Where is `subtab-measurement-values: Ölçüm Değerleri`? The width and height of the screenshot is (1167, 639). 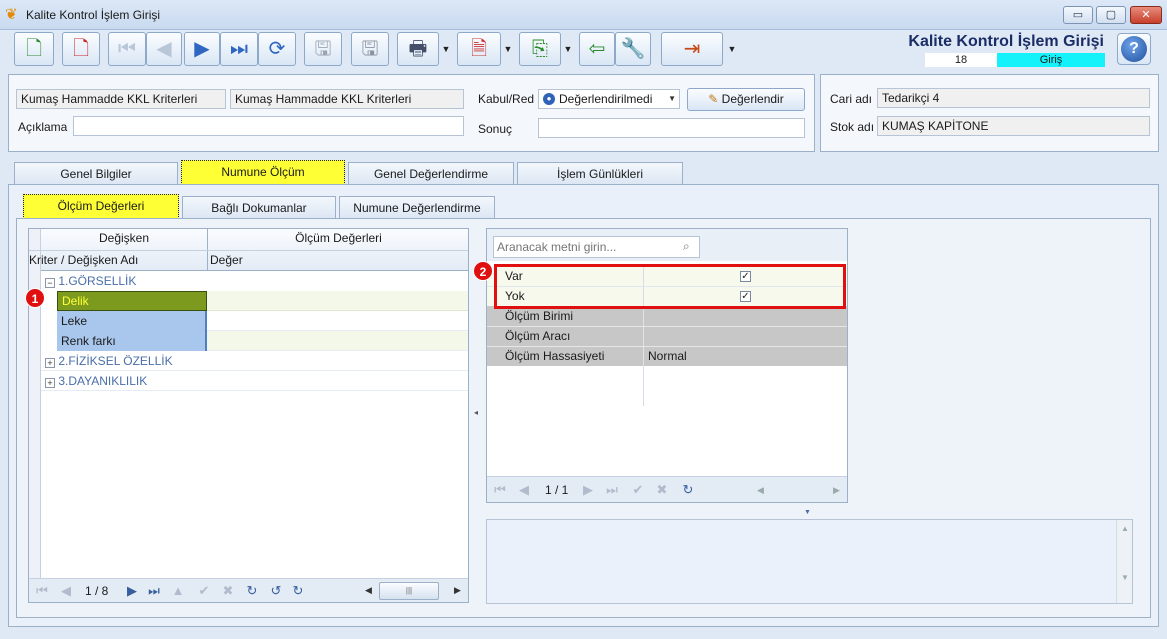
subtab-measurement-values: Ölçüm Değerleri is located at coordinates (101, 206).